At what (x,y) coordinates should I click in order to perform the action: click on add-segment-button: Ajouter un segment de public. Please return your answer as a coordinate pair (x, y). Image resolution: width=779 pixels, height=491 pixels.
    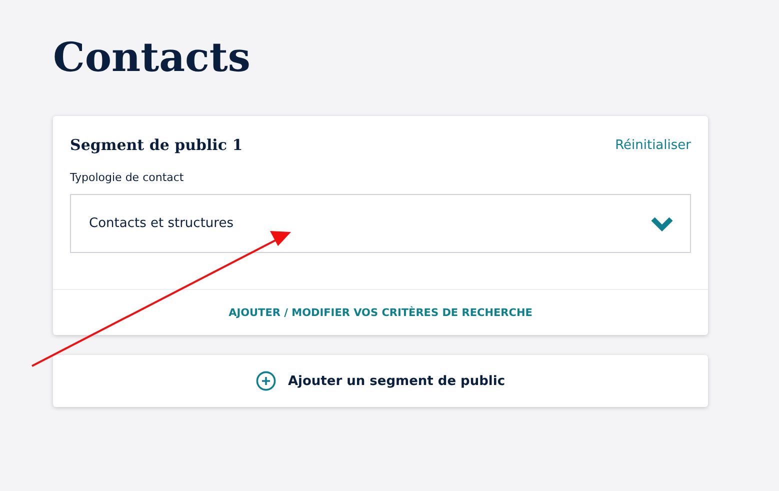
    Looking at the image, I should click on (380, 381).